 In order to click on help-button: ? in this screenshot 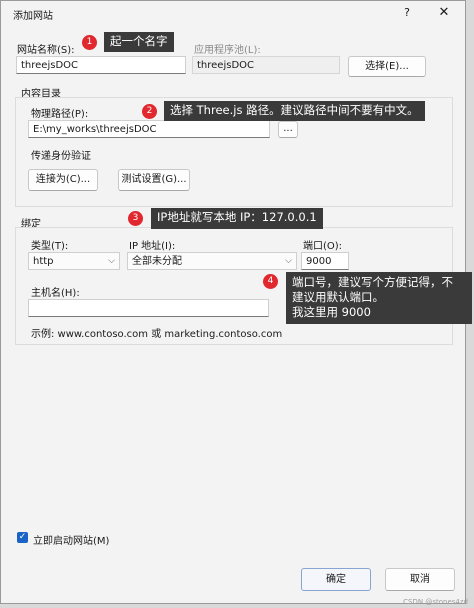, I will do `click(407, 13)`.